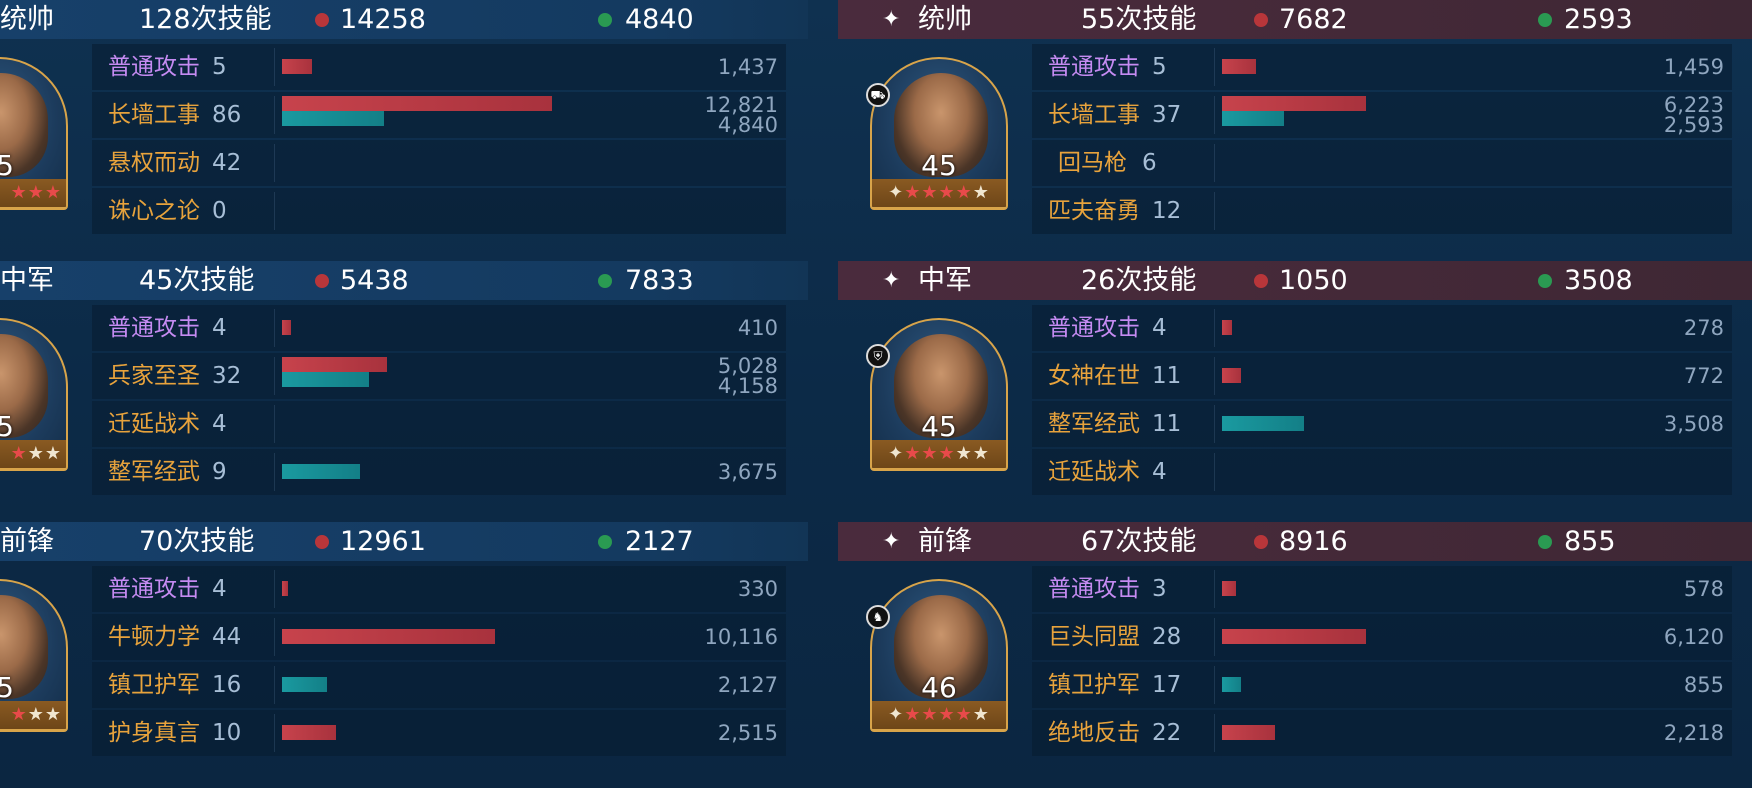 Image resolution: width=1752 pixels, height=788 pixels. Describe the element at coordinates (404, 19) in the screenshot. I see `hero-summary-header: 统帅 128次技能 14258 4840` at that location.